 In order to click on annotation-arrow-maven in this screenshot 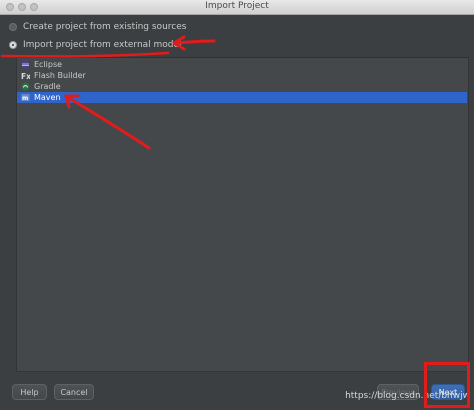, I will do `click(107, 122)`.